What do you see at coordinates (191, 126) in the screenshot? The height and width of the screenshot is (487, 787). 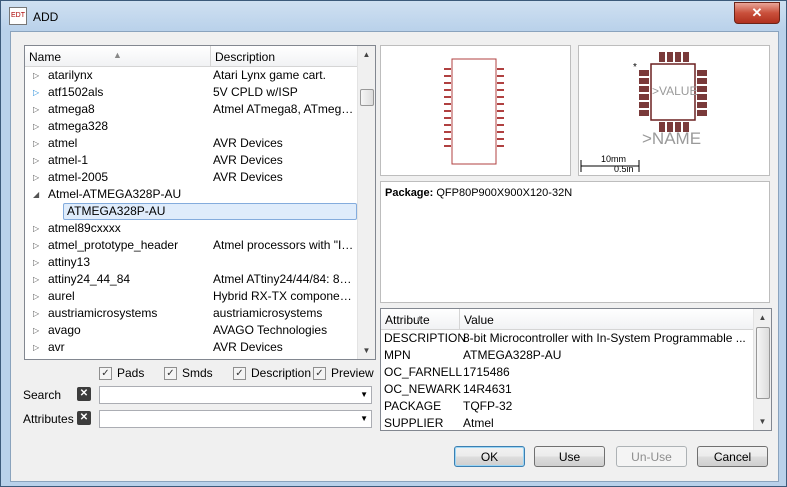 I see `tree-row: ▷ atmega328` at bounding box center [191, 126].